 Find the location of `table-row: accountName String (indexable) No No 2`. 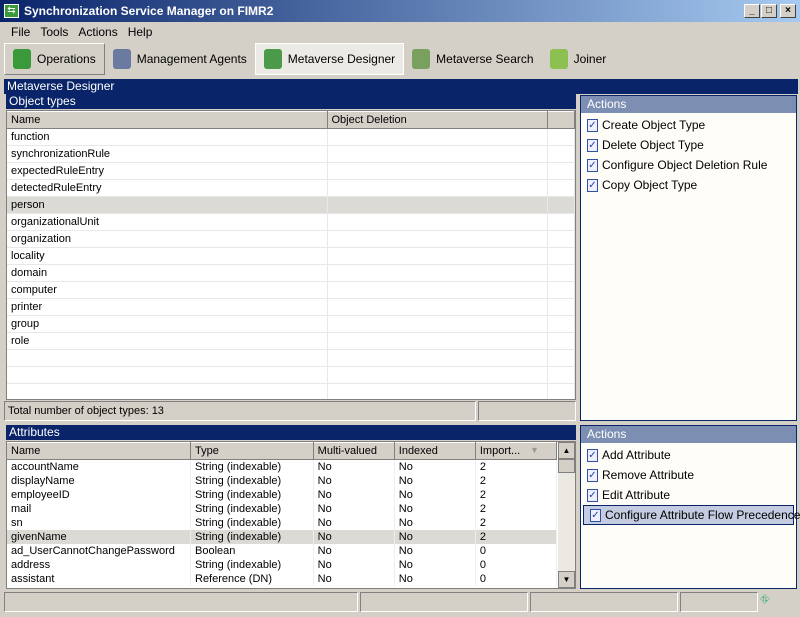

table-row: accountName String (indexable) No No 2 is located at coordinates (282, 466).